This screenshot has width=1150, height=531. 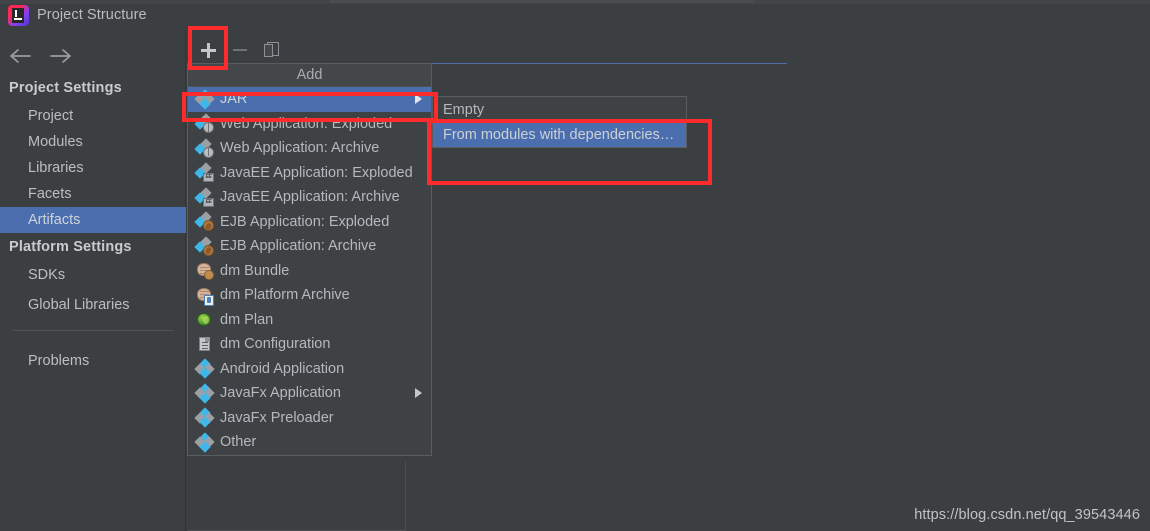 What do you see at coordinates (204, 99) in the screenshot?
I see `jar-icon` at bounding box center [204, 99].